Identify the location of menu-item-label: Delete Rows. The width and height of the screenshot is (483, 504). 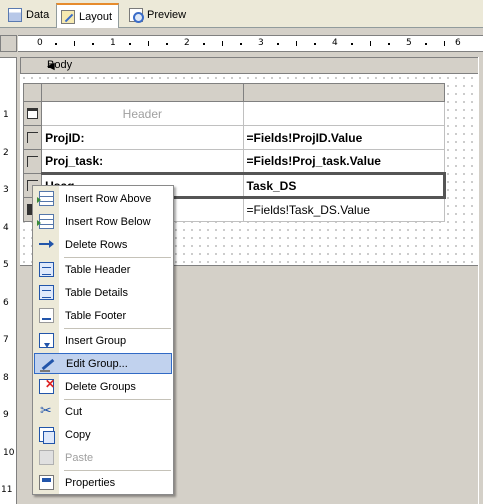
(96, 244).